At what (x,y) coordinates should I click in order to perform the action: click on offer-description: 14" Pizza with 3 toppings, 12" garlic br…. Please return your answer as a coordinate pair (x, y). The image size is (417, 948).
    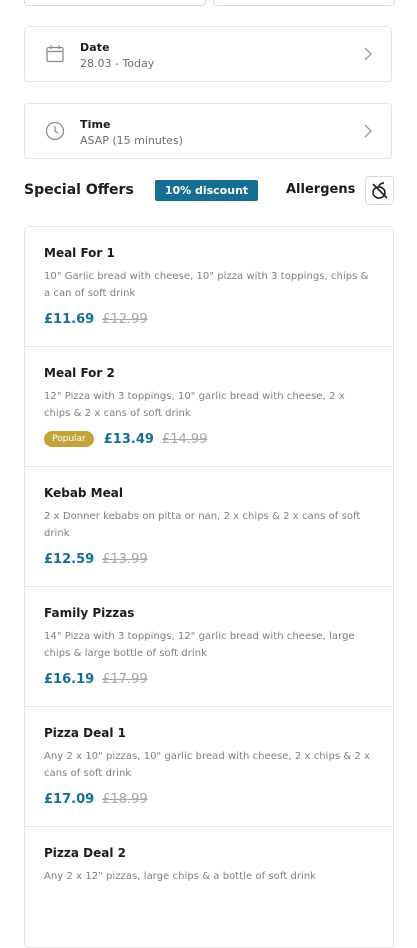
    Looking at the image, I should click on (199, 645).